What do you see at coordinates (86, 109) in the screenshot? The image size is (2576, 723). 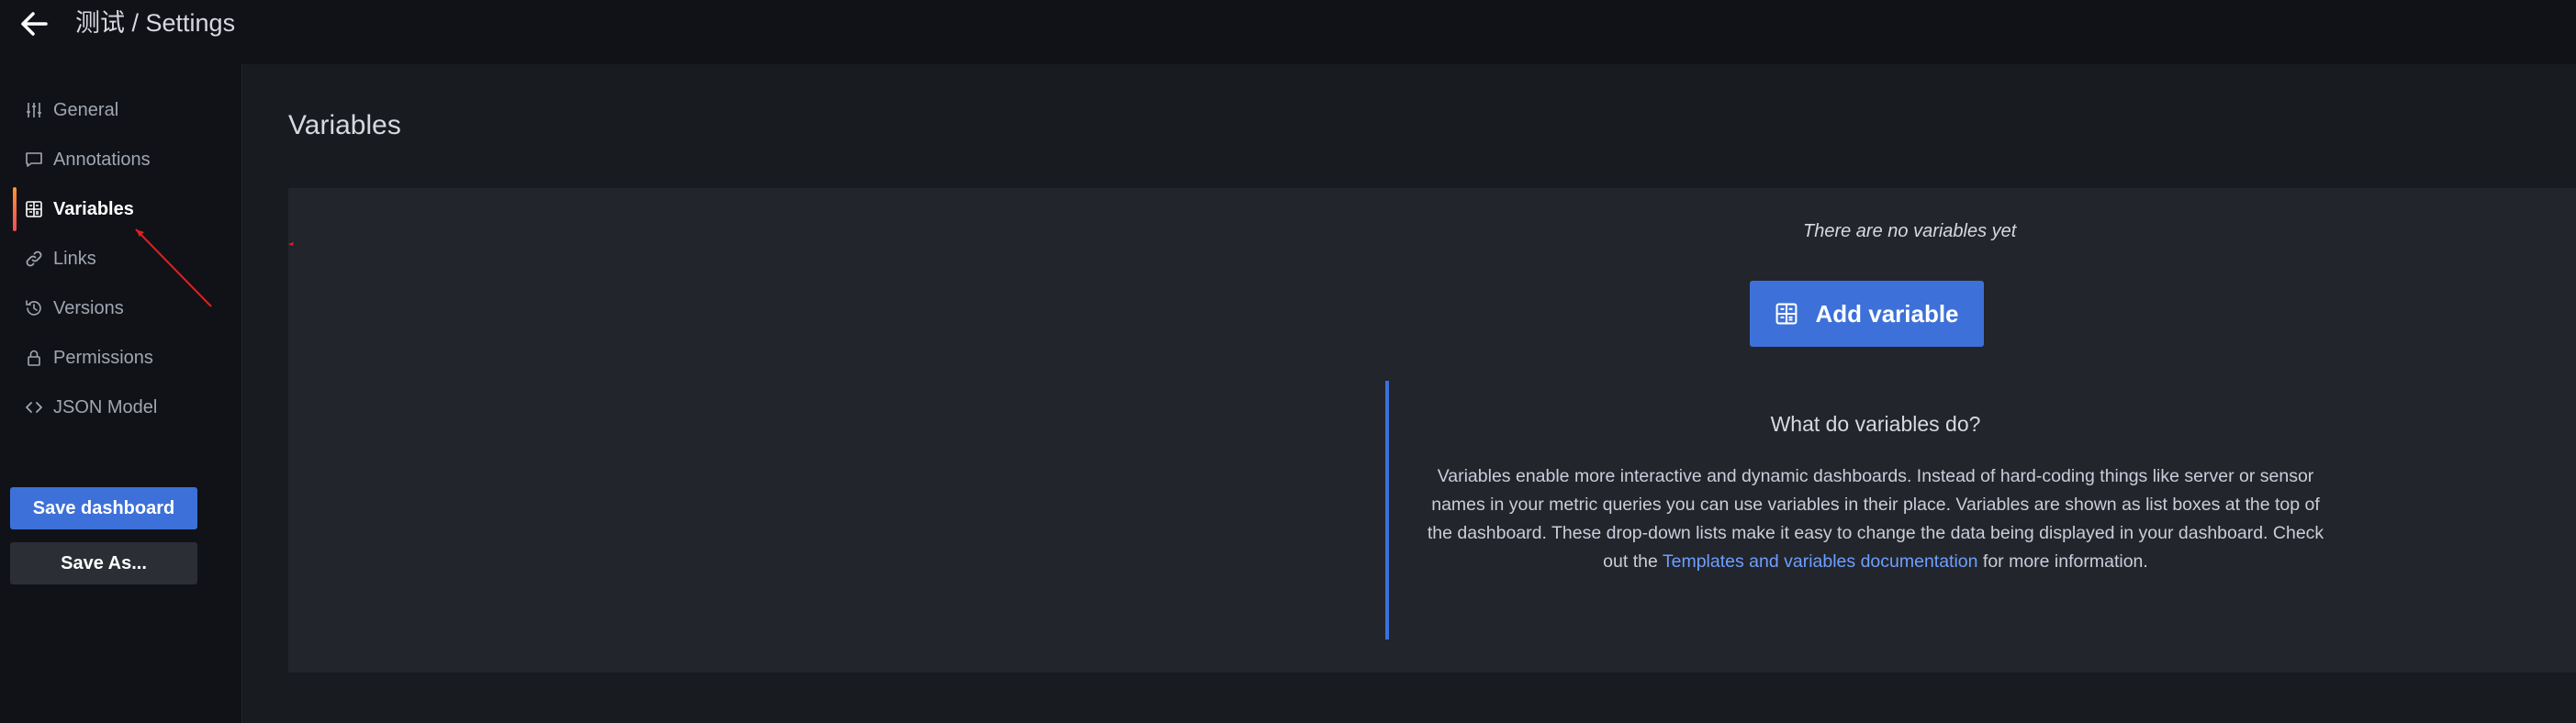 I see `sidebar-item-label: General` at bounding box center [86, 109].